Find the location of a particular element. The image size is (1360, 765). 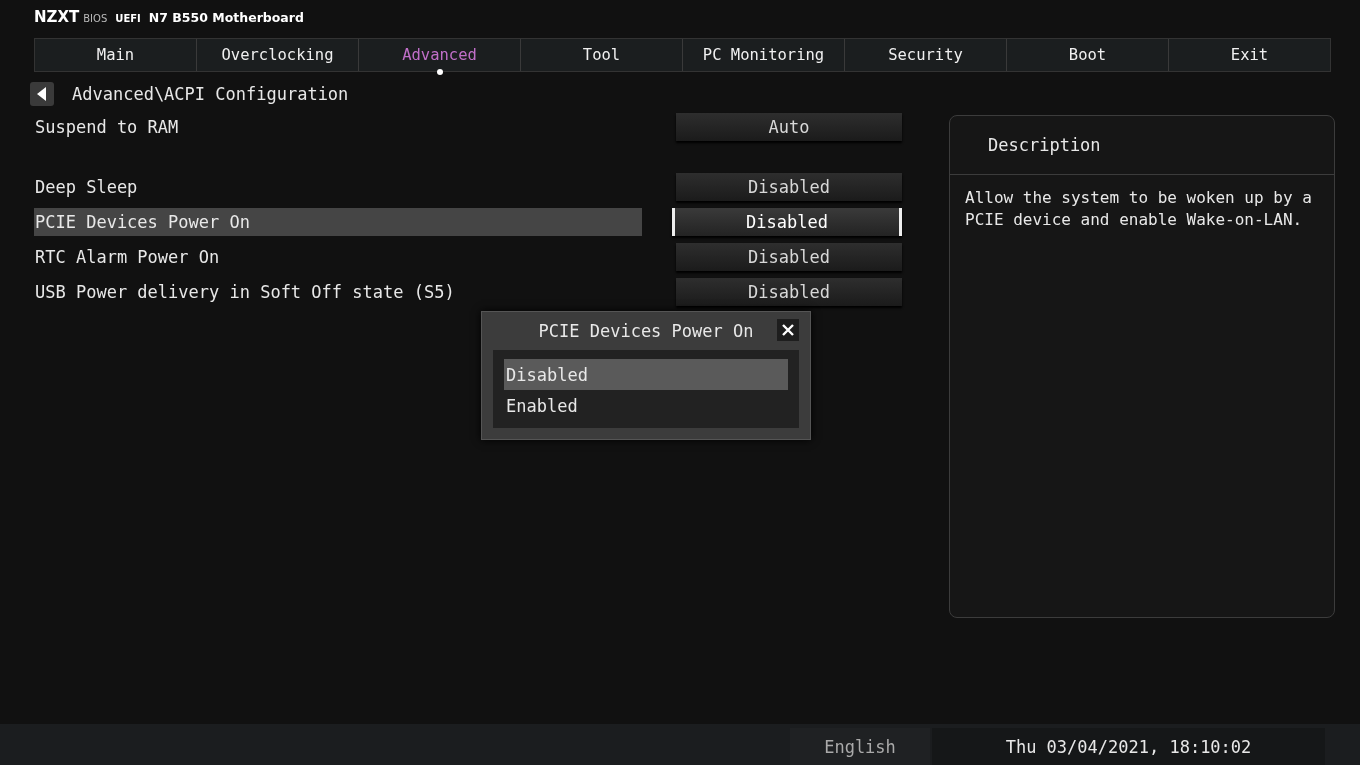

menu-tab: Overclocking is located at coordinates (278, 55).